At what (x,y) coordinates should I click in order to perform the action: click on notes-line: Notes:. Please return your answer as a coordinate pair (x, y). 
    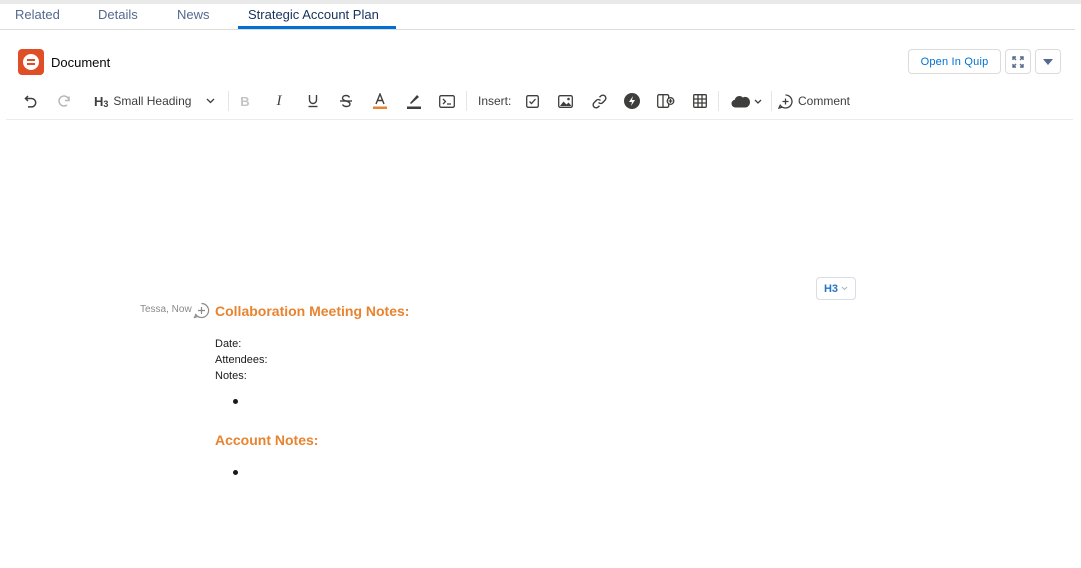
    Looking at the image, I should click on (231, 376).